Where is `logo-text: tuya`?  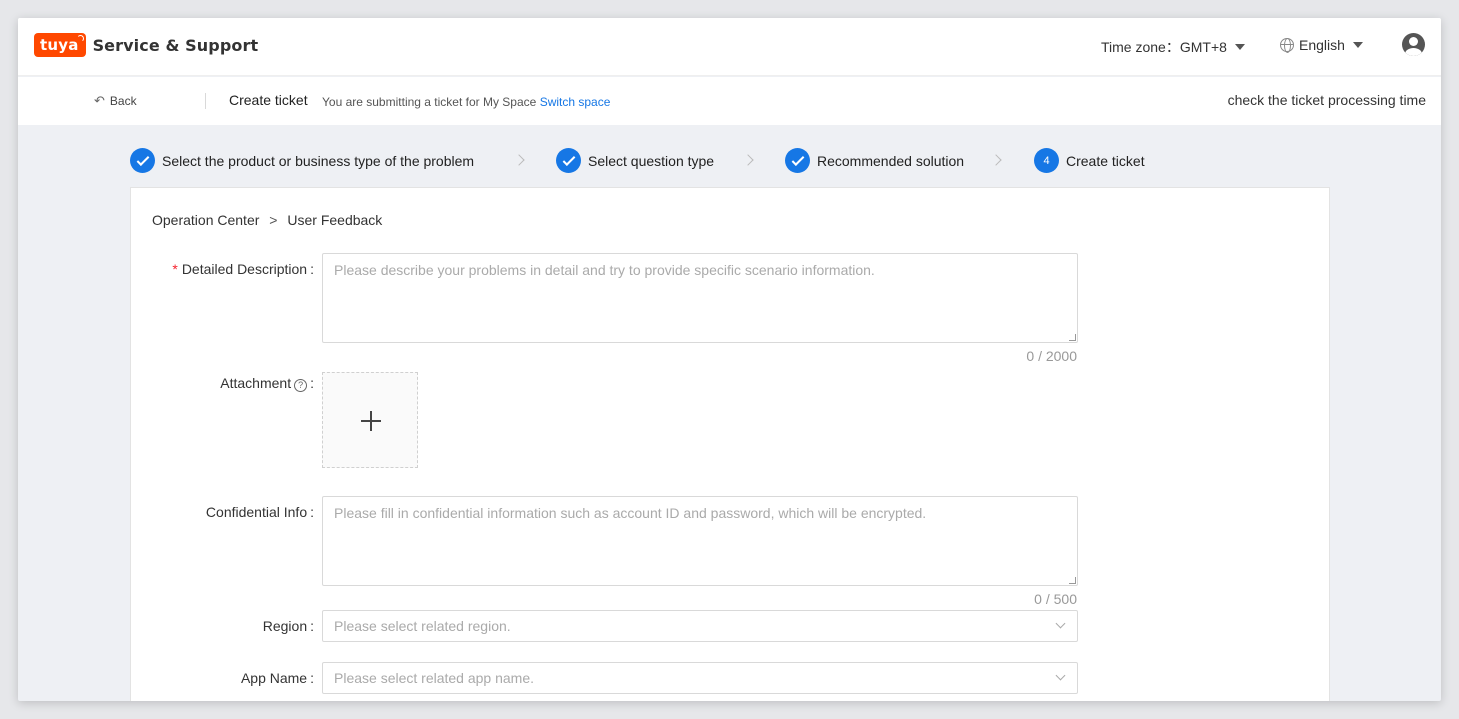 logo-text: tuya is located at coordinates (59, 45).